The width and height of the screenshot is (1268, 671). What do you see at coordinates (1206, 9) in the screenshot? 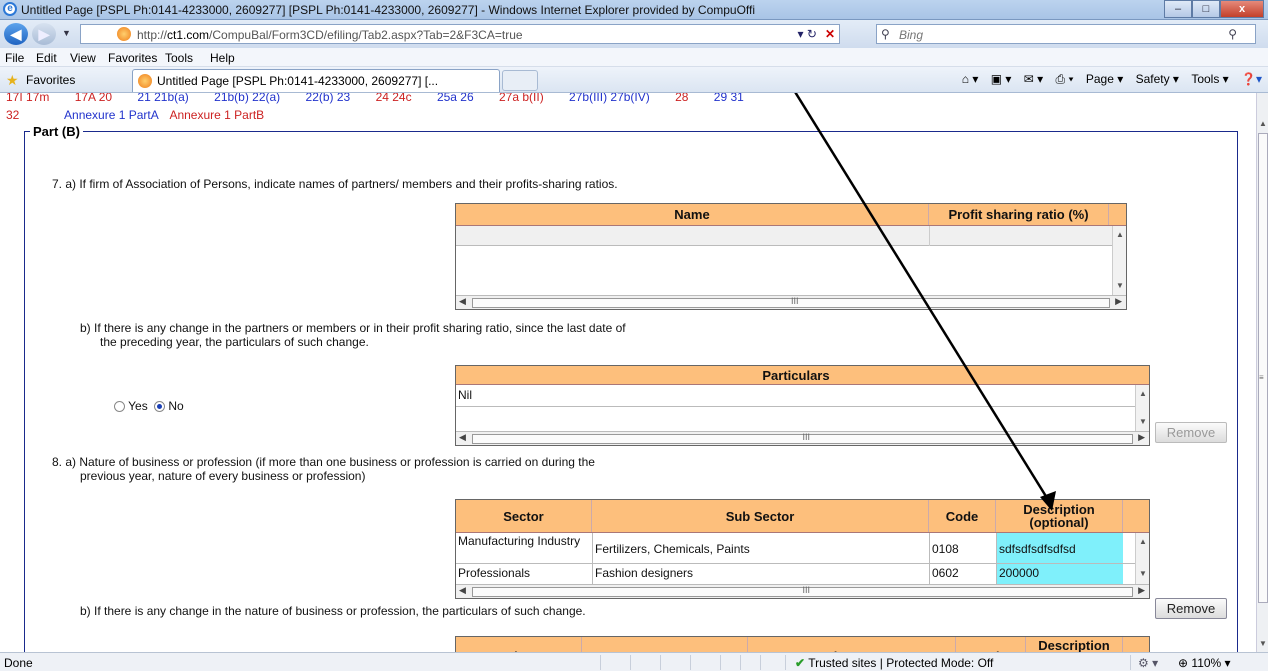
I see `maximize-button: □` at bounding box center [1206, 9].